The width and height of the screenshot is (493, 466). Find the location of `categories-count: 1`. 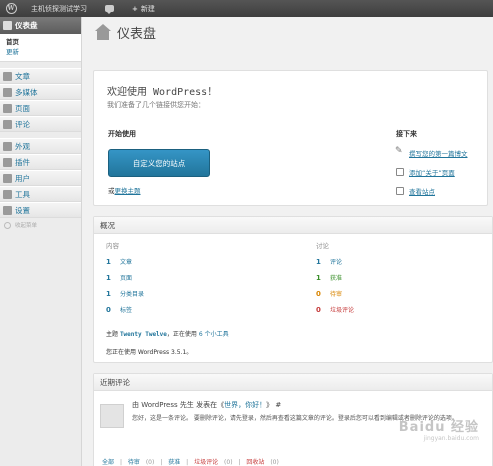

categories-count: 1 is located at coordinates (113, 294).